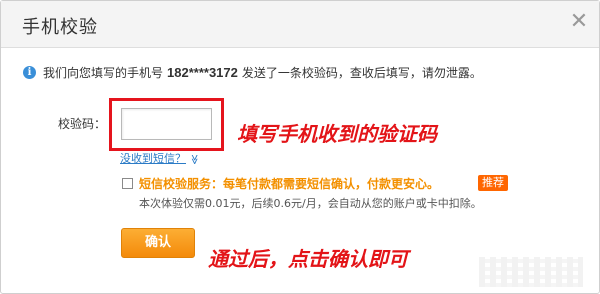 This screenshot has width=600, height=294. What do you see at coordinates (29, 72) in the screenshot?
I see `info-icon: i` at bounding box center [29, 72].